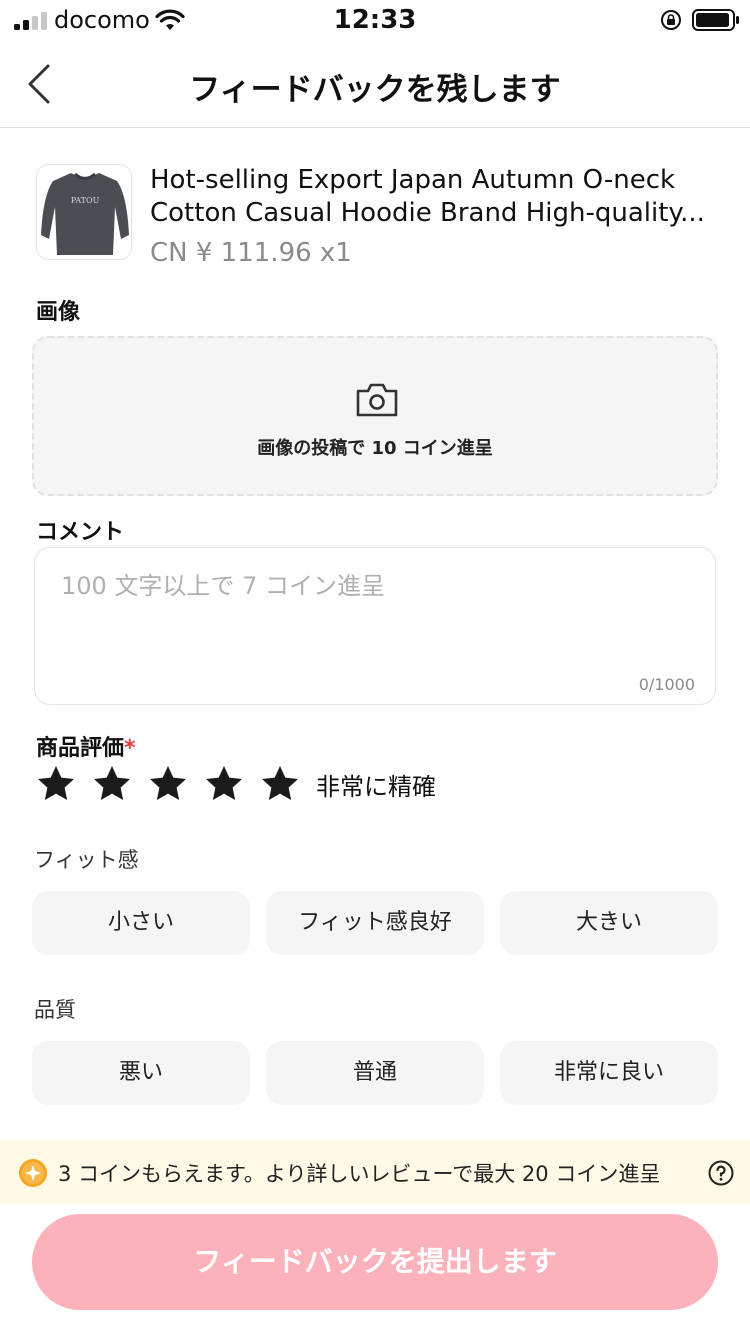 The image size is (750, 1334). Describe the element at coordinates (80, 748) in the screenshot. I see `rating-label-text: 商品評価` at that location.